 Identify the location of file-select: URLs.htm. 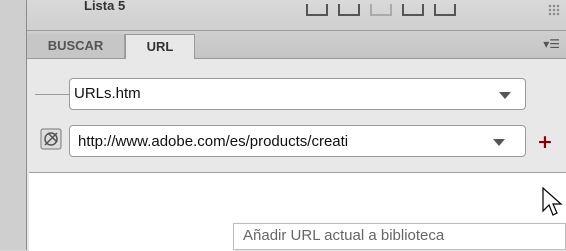
(297, 94).